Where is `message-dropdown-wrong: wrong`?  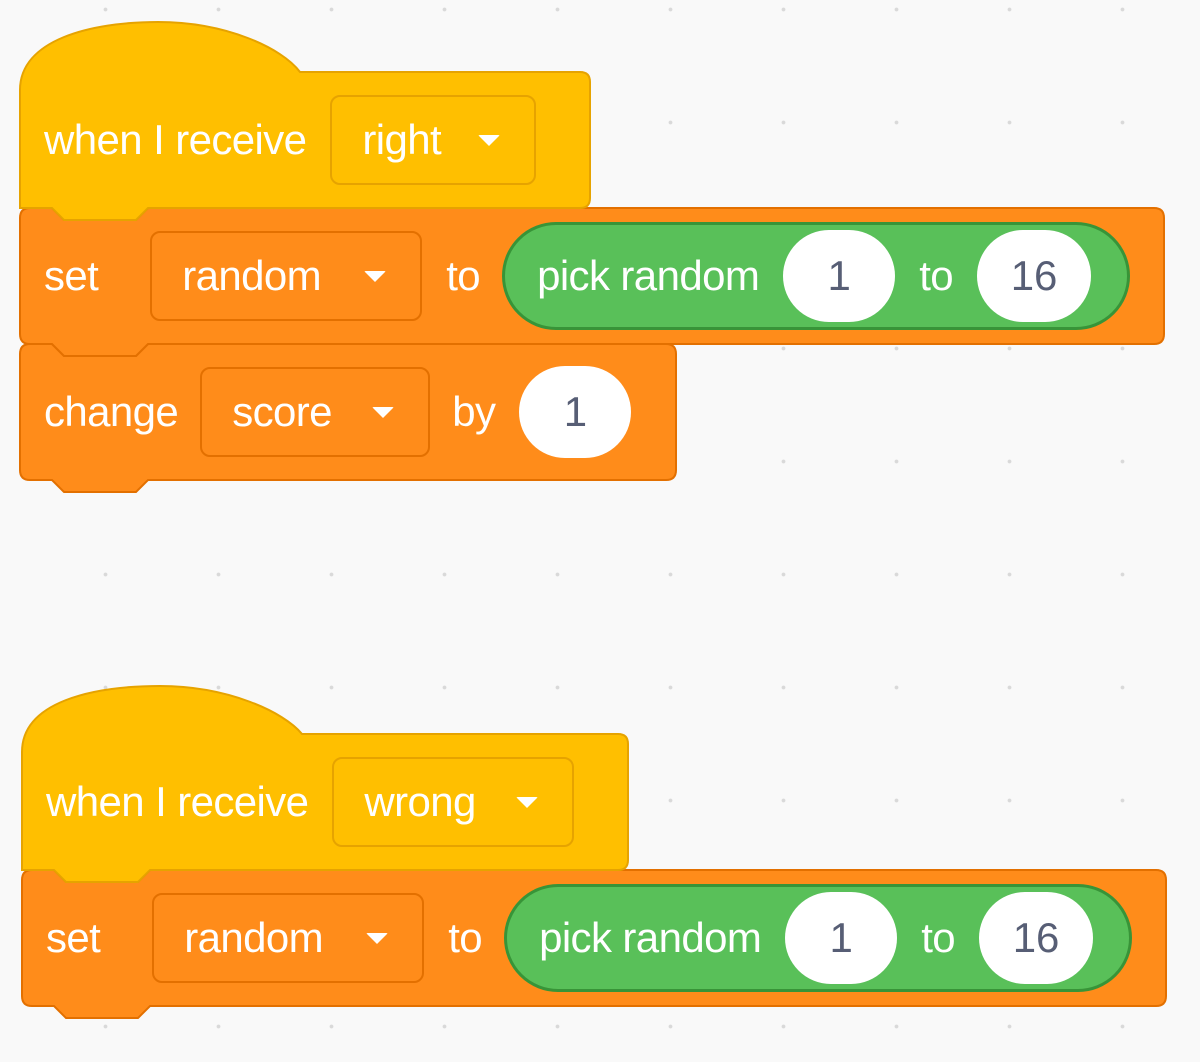
message-dropdown-wrong: wrong is located at coordinates (453, 802).